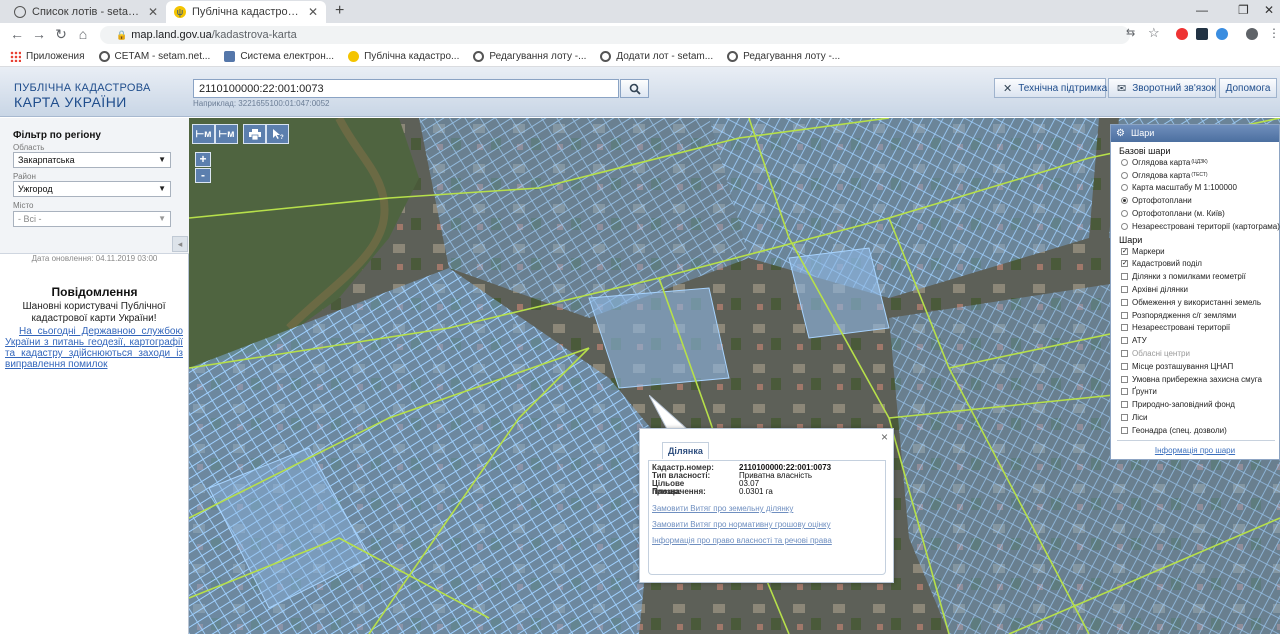 The width and height of the screenshot is (1280, 634). What do you see at coordinates (277, 134) in the screenshot?
I see `identify-button: ?` at bounding box center [277, 134].